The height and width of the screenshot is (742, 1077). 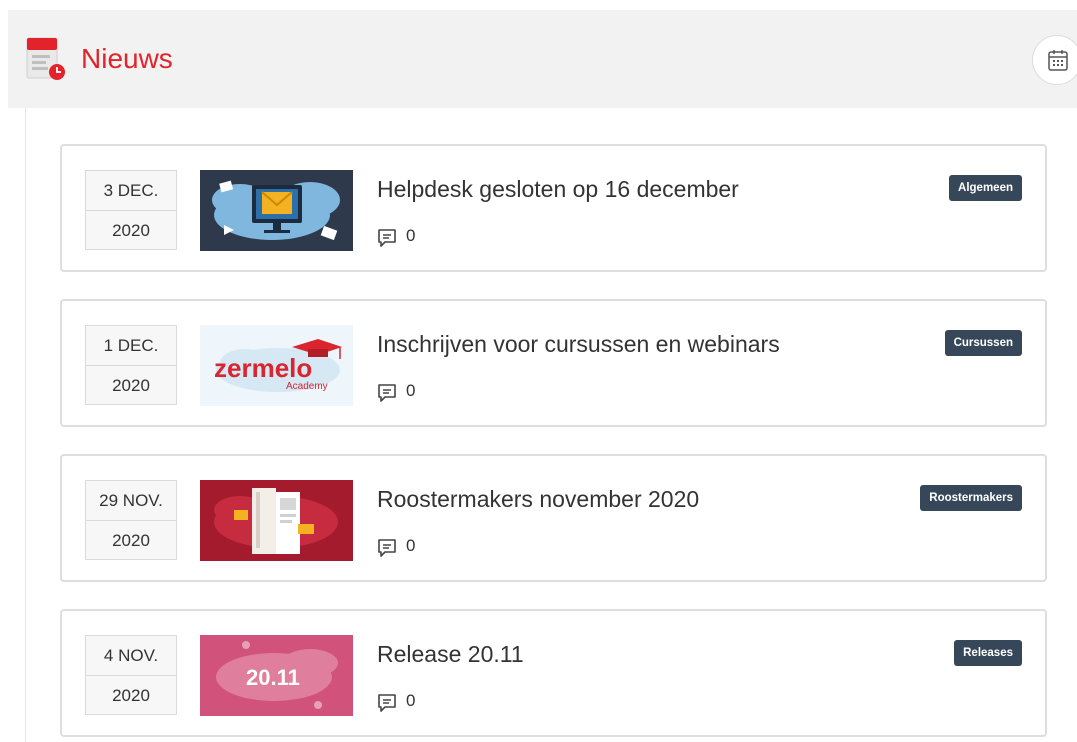 I want to click on page-title: Nieuws, so click(x=127, y=58).